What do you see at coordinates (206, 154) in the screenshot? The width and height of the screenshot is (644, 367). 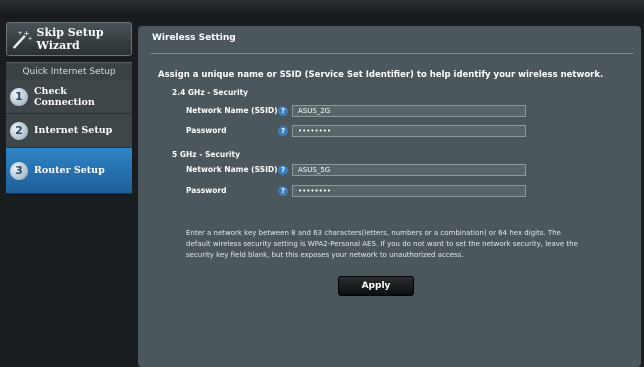 I see `section-heading-5g: 5 GHz - Security` at bounding box center [206, 154].